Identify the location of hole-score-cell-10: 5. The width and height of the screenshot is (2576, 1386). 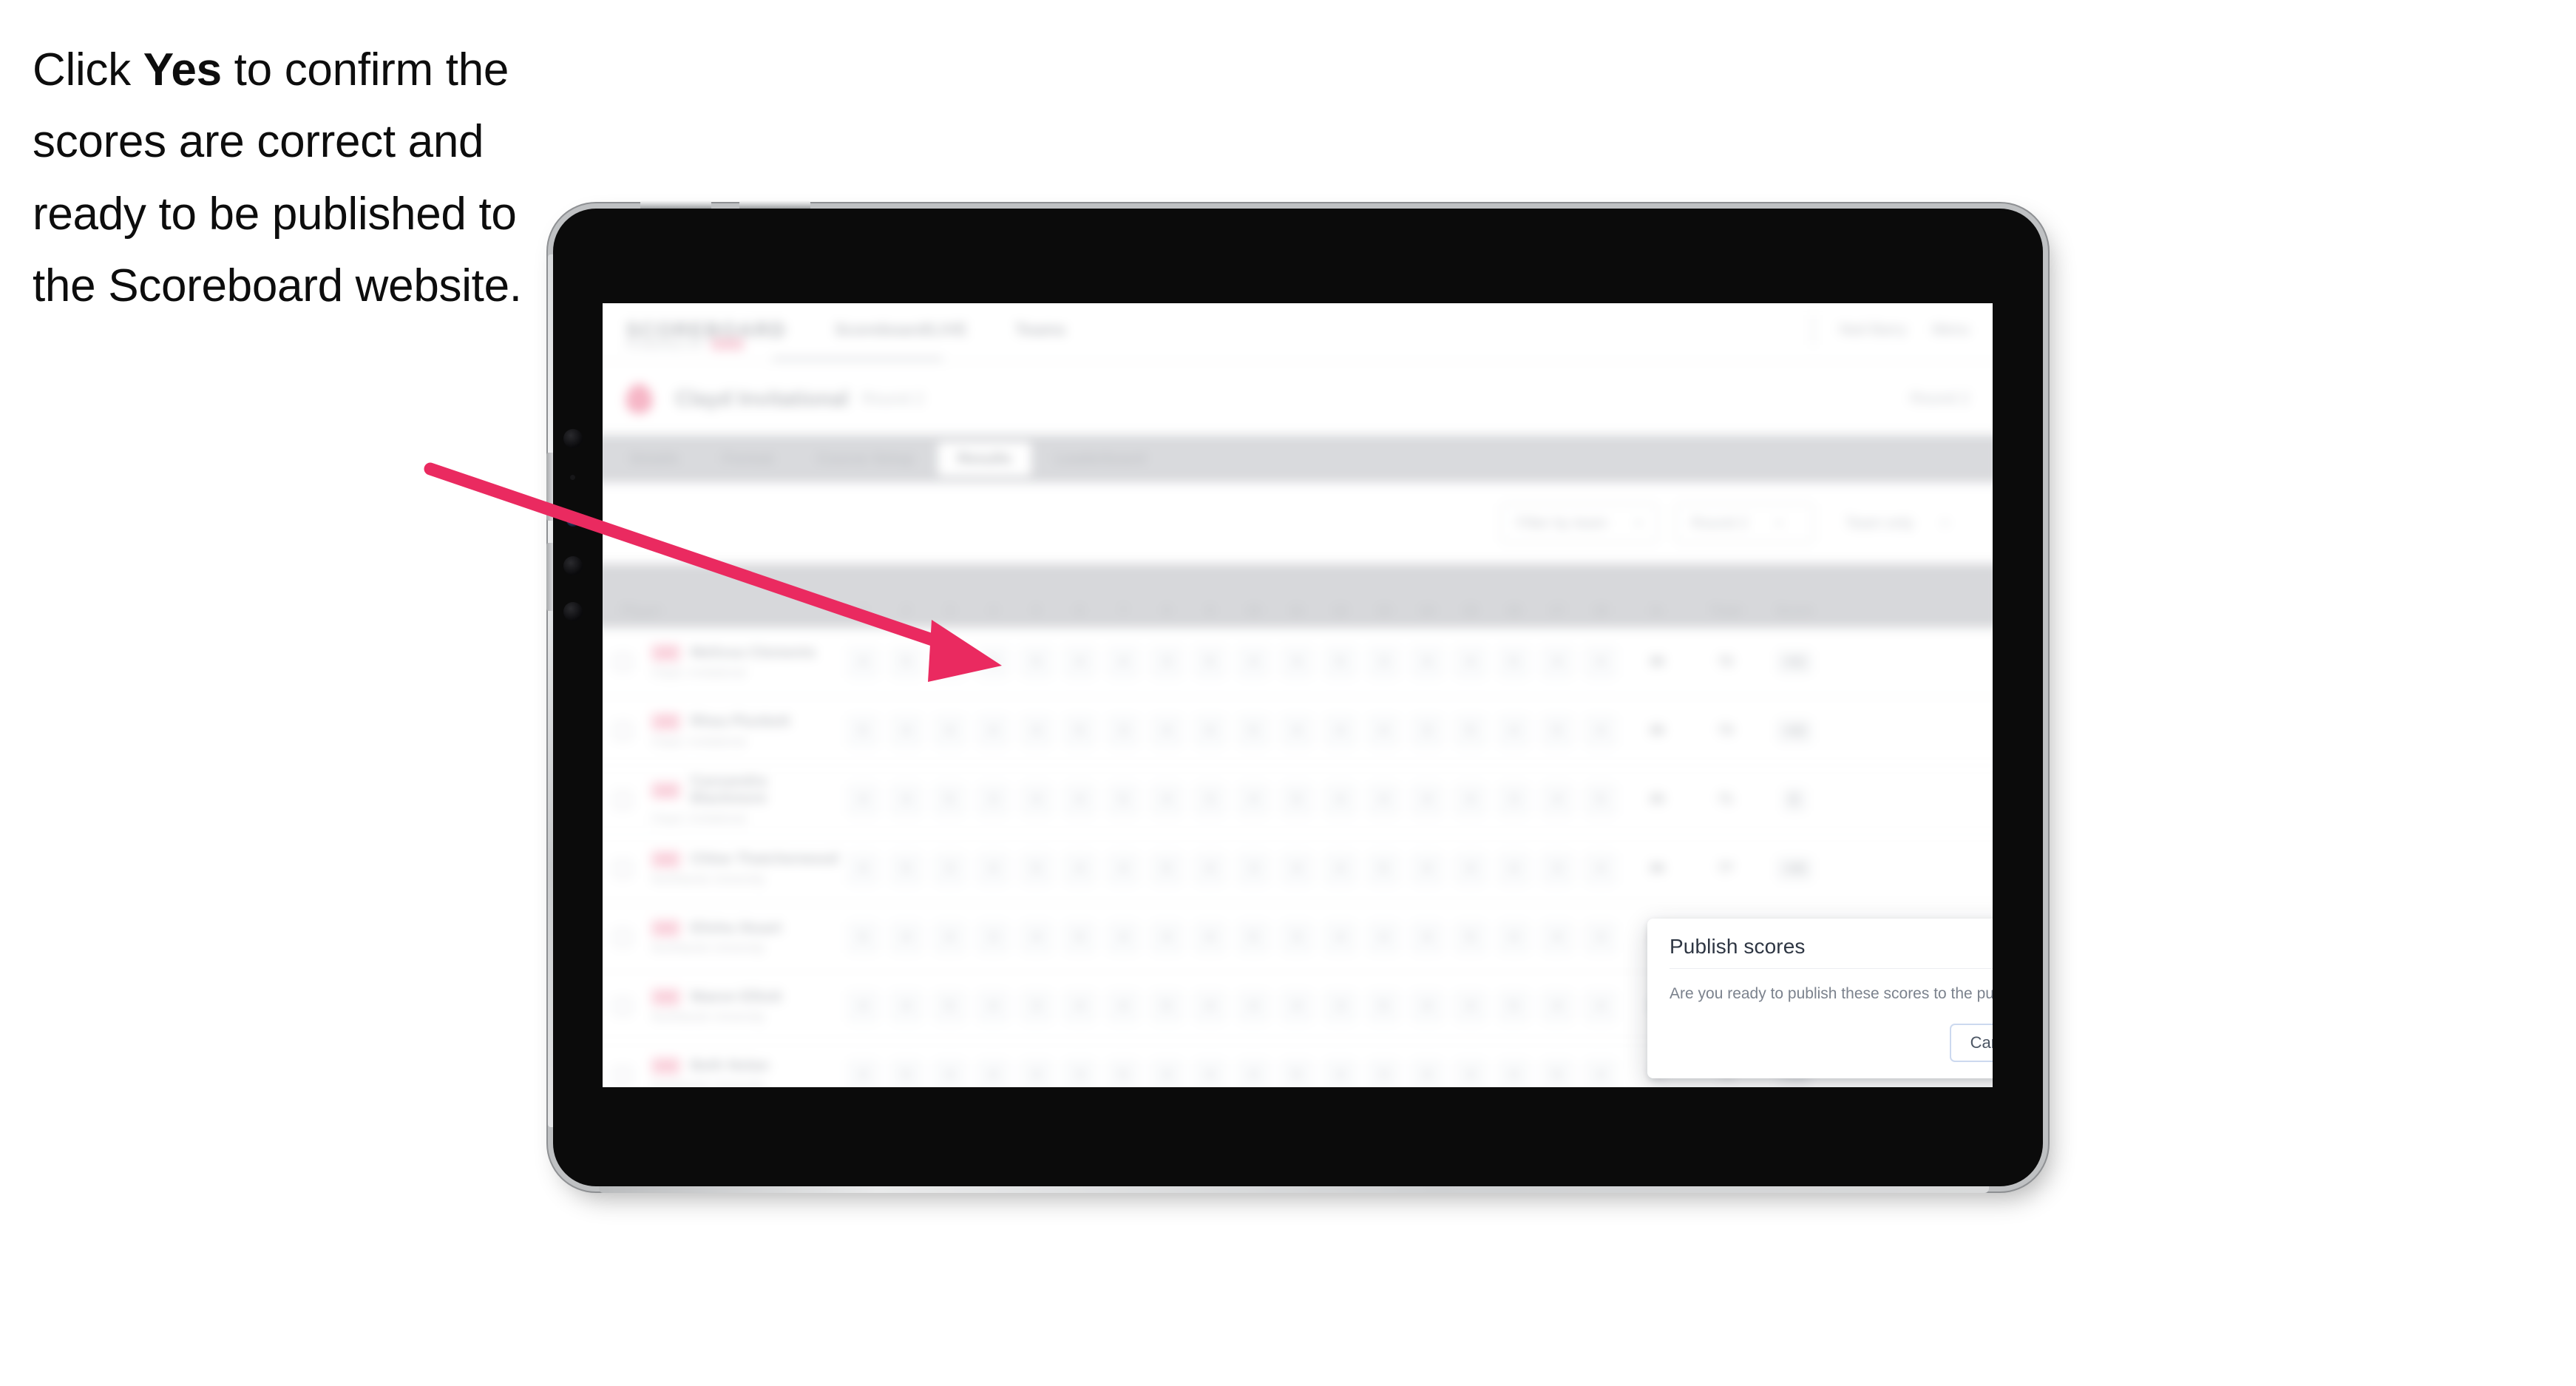
(1253, 730).